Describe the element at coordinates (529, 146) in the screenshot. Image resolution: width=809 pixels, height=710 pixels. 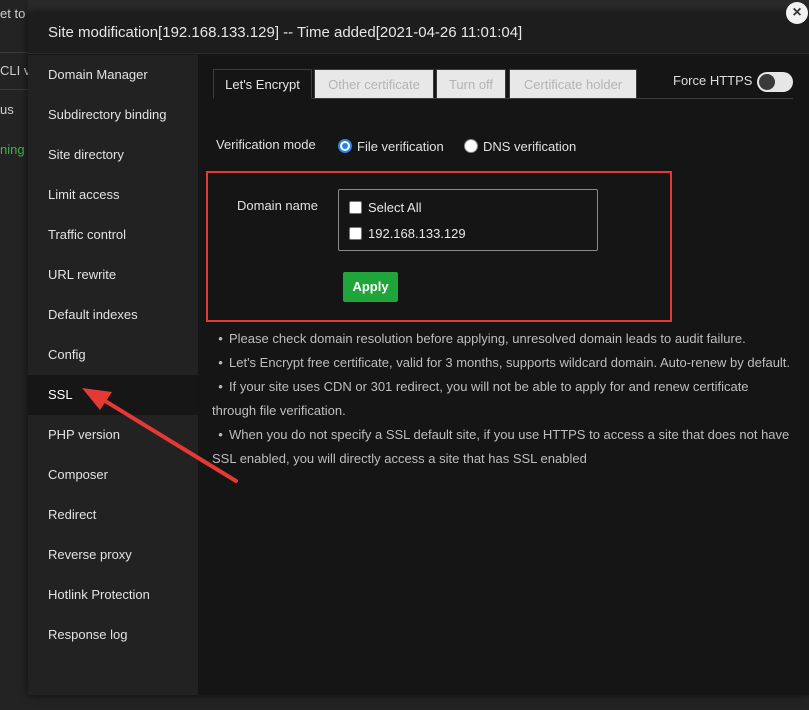
I see `dns-verification-label: DNS verification` at that location.